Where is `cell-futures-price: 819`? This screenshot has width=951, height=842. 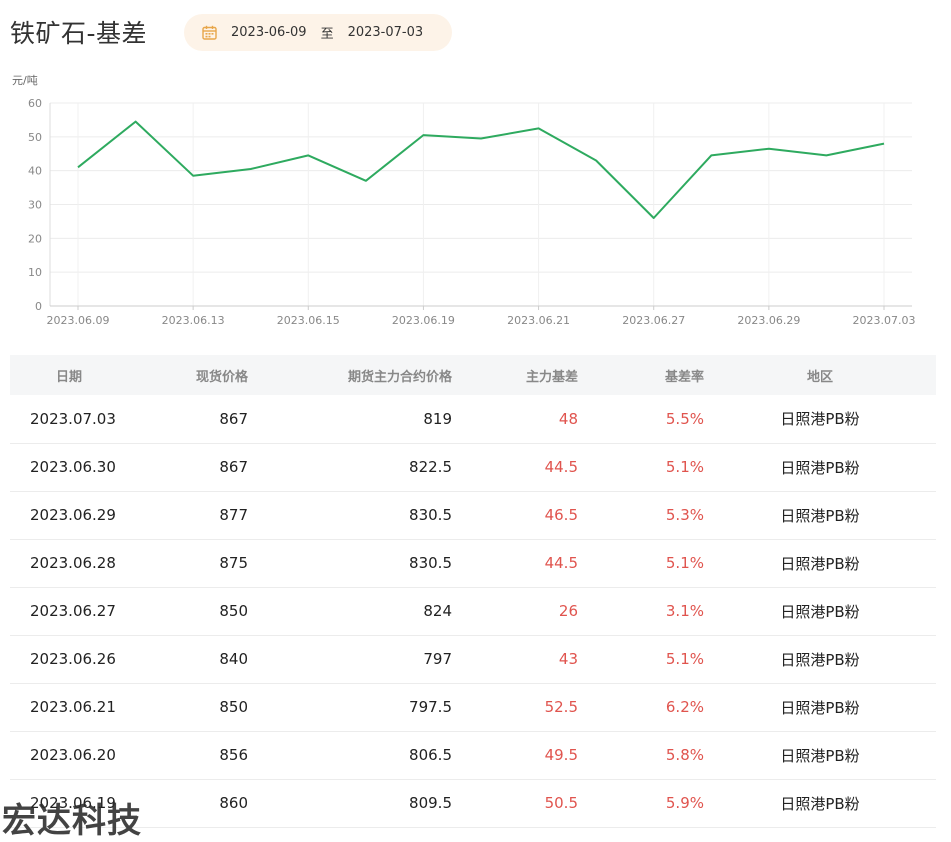 cell-futures-price: 819 is located at coordinates (437, 418).